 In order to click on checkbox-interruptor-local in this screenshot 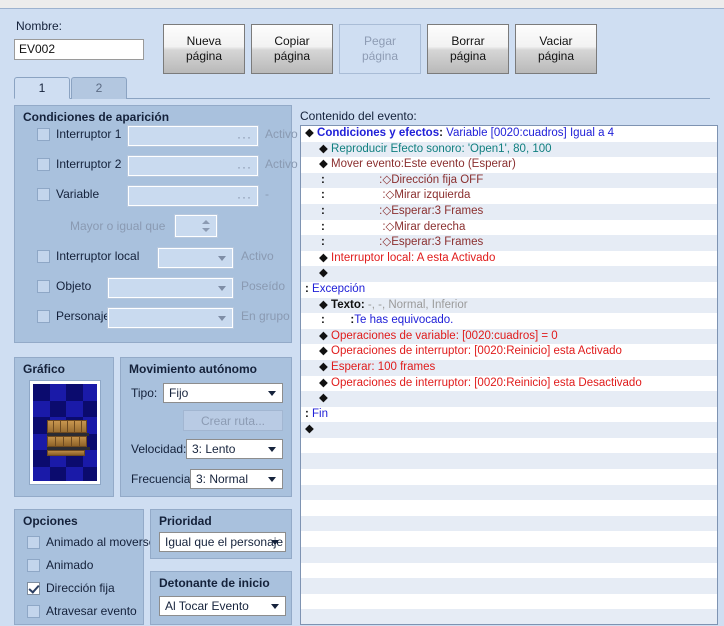, I will do `click(43, 256)`.